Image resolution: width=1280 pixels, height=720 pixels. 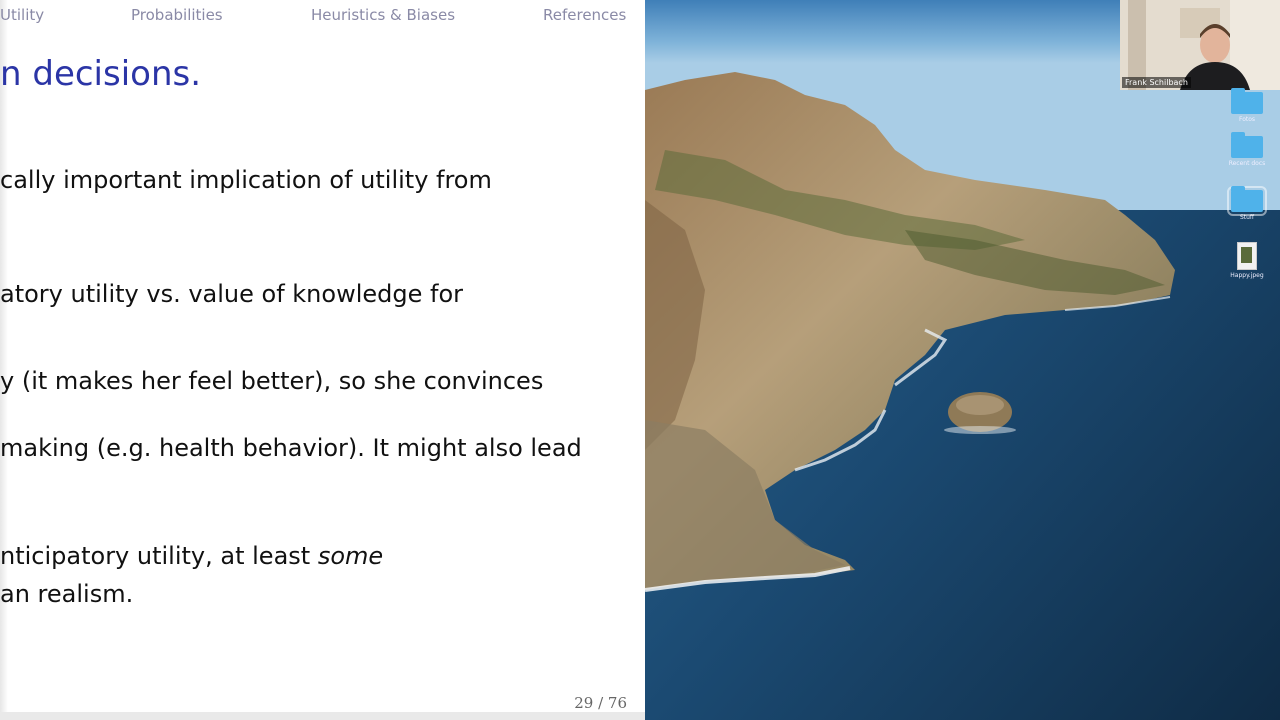 I want to click on slide-bottom-bar, so click(x=322, y=716).